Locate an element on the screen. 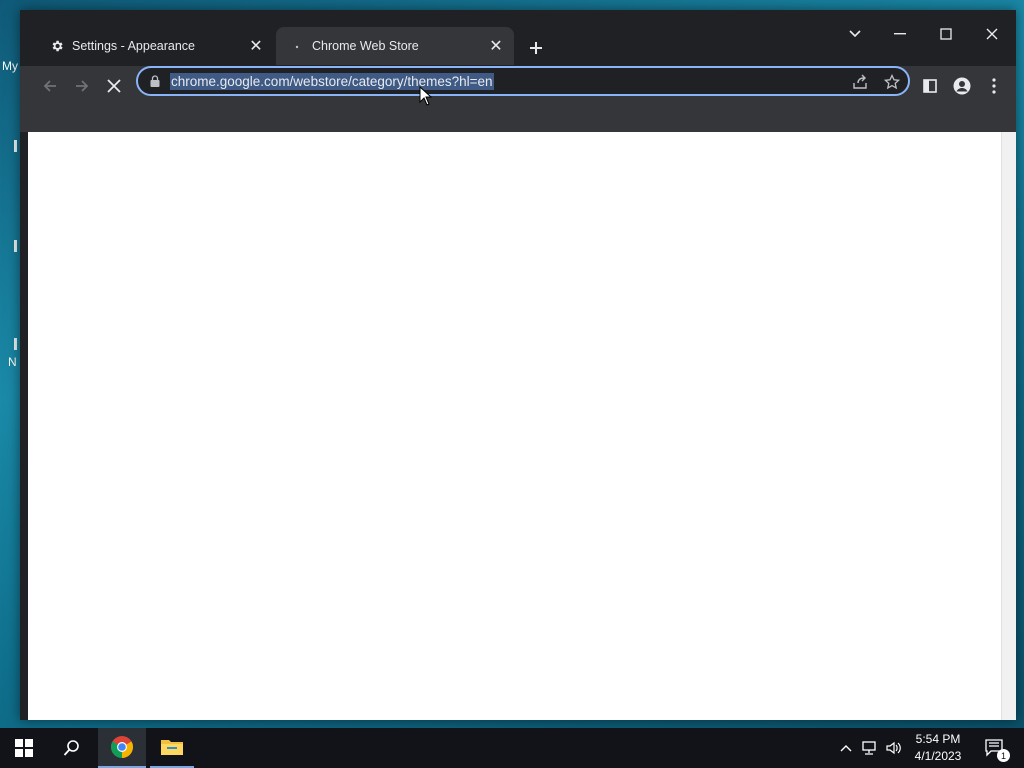 The width and height of the screenshot is (1024, 768). desktop-icon-label-n: N is located at coordinates (12, 362).